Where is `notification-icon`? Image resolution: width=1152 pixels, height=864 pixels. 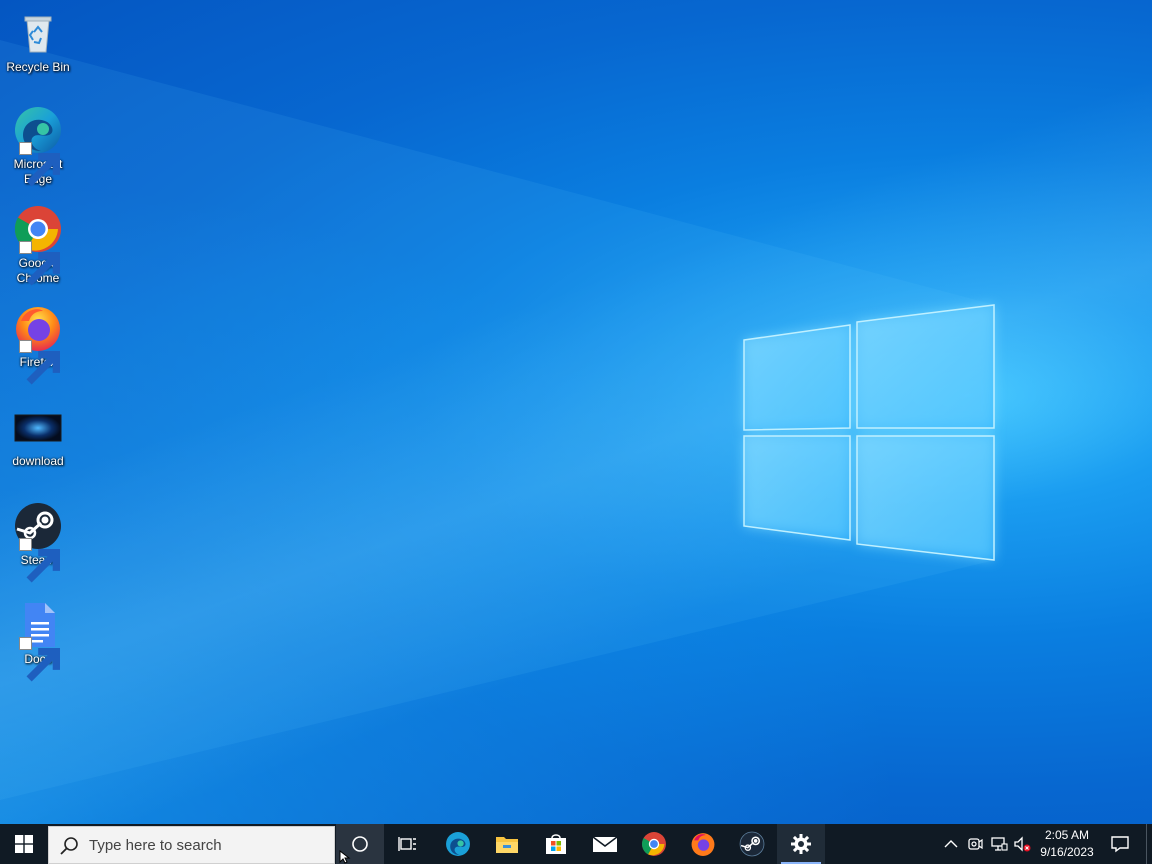
notification-icon is located at coordinates (1120, 844).